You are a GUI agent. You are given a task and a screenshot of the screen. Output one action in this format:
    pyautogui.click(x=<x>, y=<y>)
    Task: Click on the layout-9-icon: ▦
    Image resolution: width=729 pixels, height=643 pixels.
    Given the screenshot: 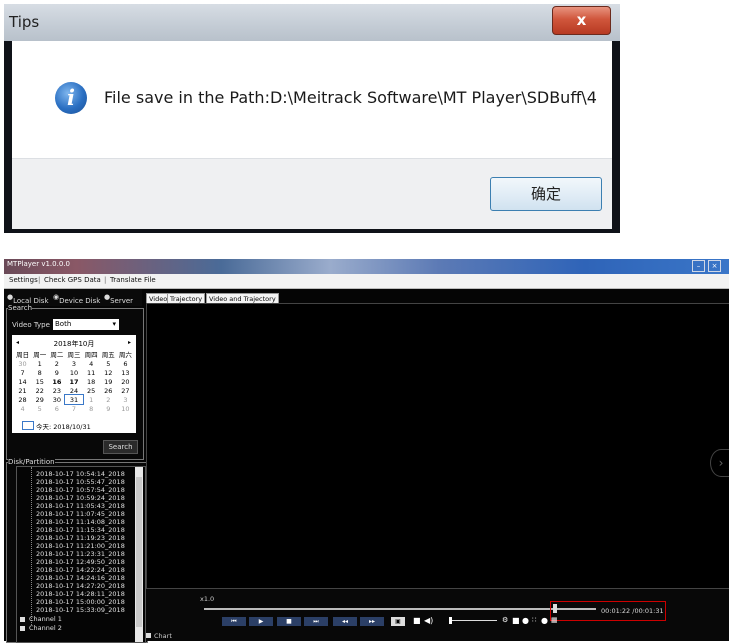 What is the action you would take?
    pyautogui.click(x=554, y=620)
    